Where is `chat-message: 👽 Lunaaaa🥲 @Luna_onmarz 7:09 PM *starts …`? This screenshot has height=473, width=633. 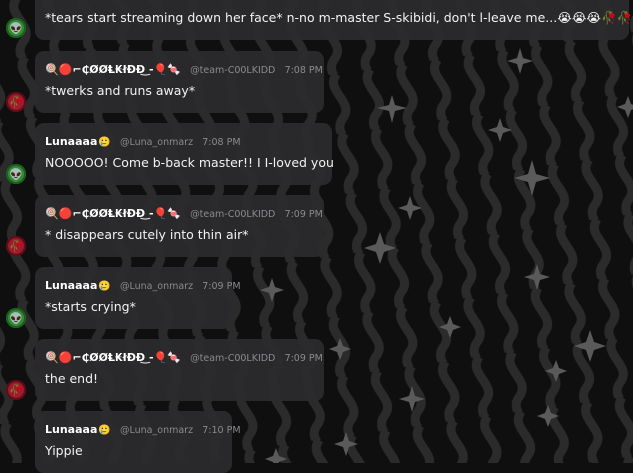
chat-message: 👽 Lunaaaa🥲 @Luna_onmarz 7:09 PM *starts … is located at coordinates (316, 298).